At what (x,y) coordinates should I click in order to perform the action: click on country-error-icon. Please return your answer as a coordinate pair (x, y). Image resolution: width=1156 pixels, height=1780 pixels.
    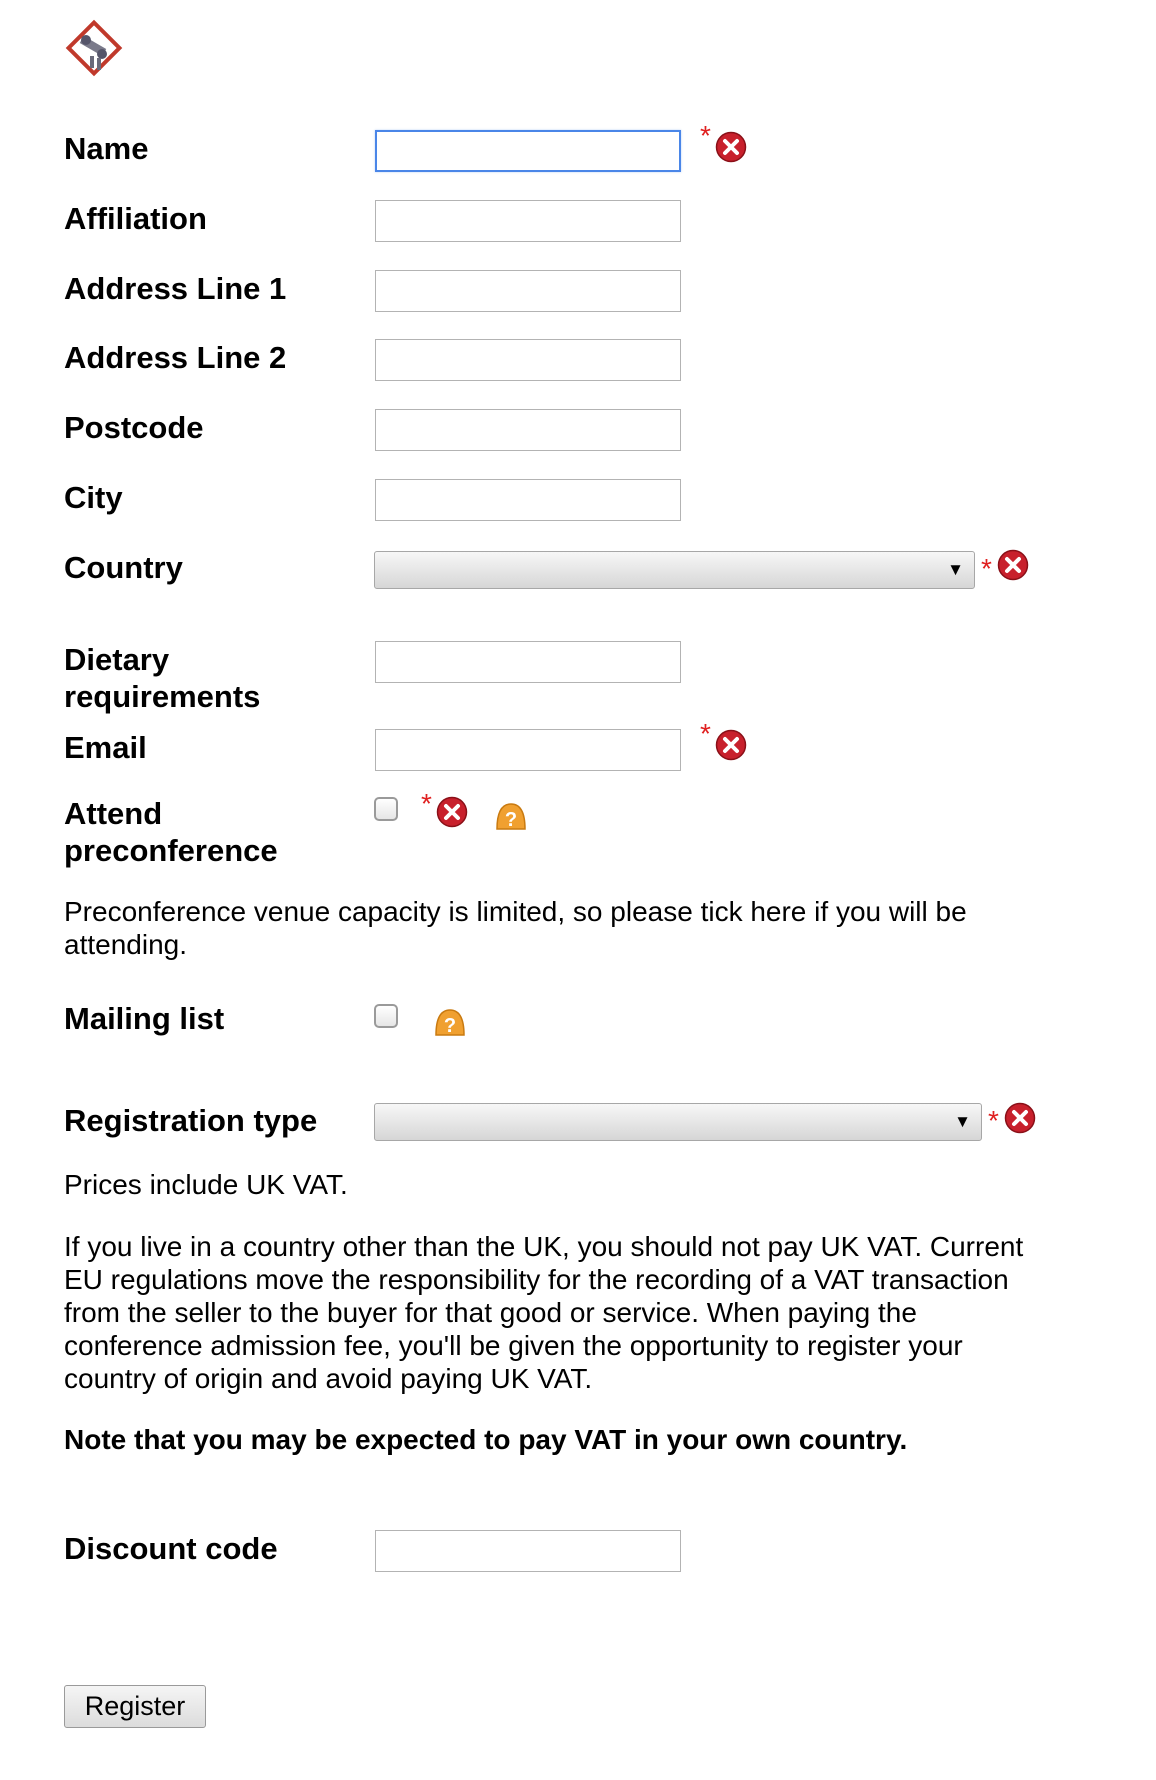
    Looking at the image, I should click on (1013, 565).